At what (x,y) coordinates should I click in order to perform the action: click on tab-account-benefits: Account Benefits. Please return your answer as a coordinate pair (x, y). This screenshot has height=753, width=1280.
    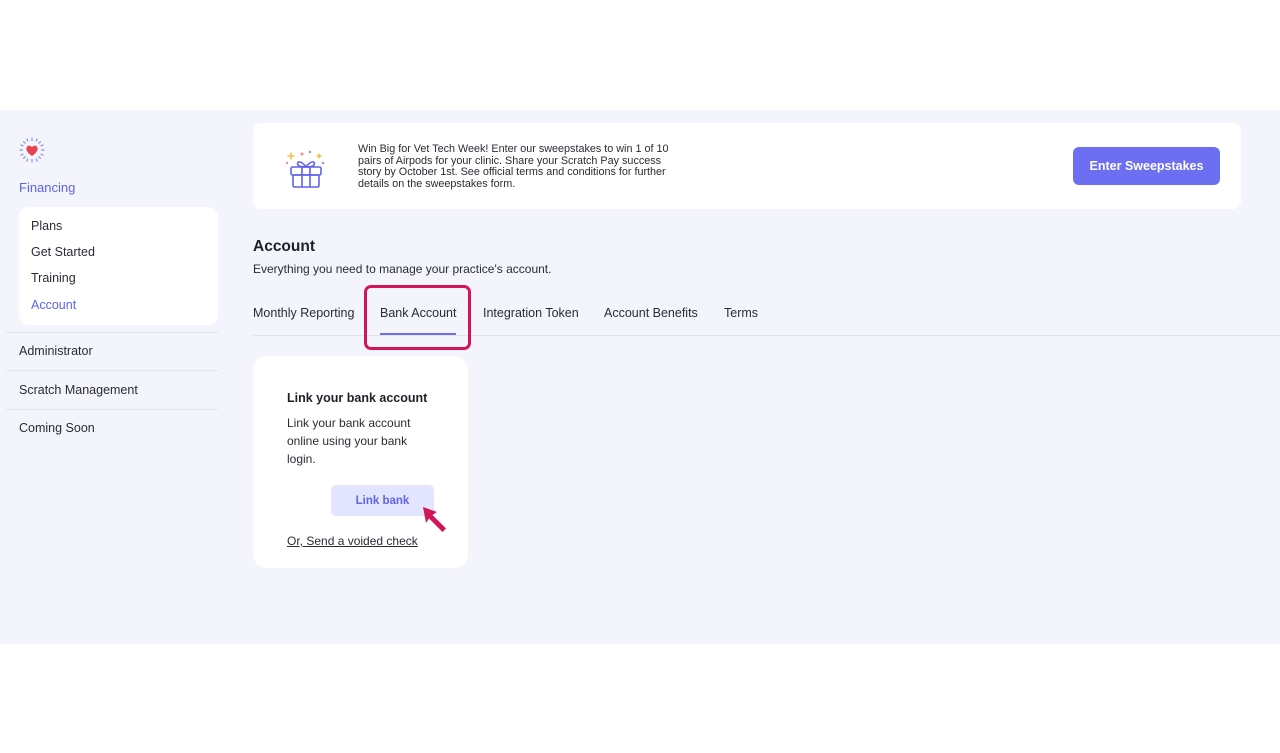
    Looking at the image, I should click on (651, 313).